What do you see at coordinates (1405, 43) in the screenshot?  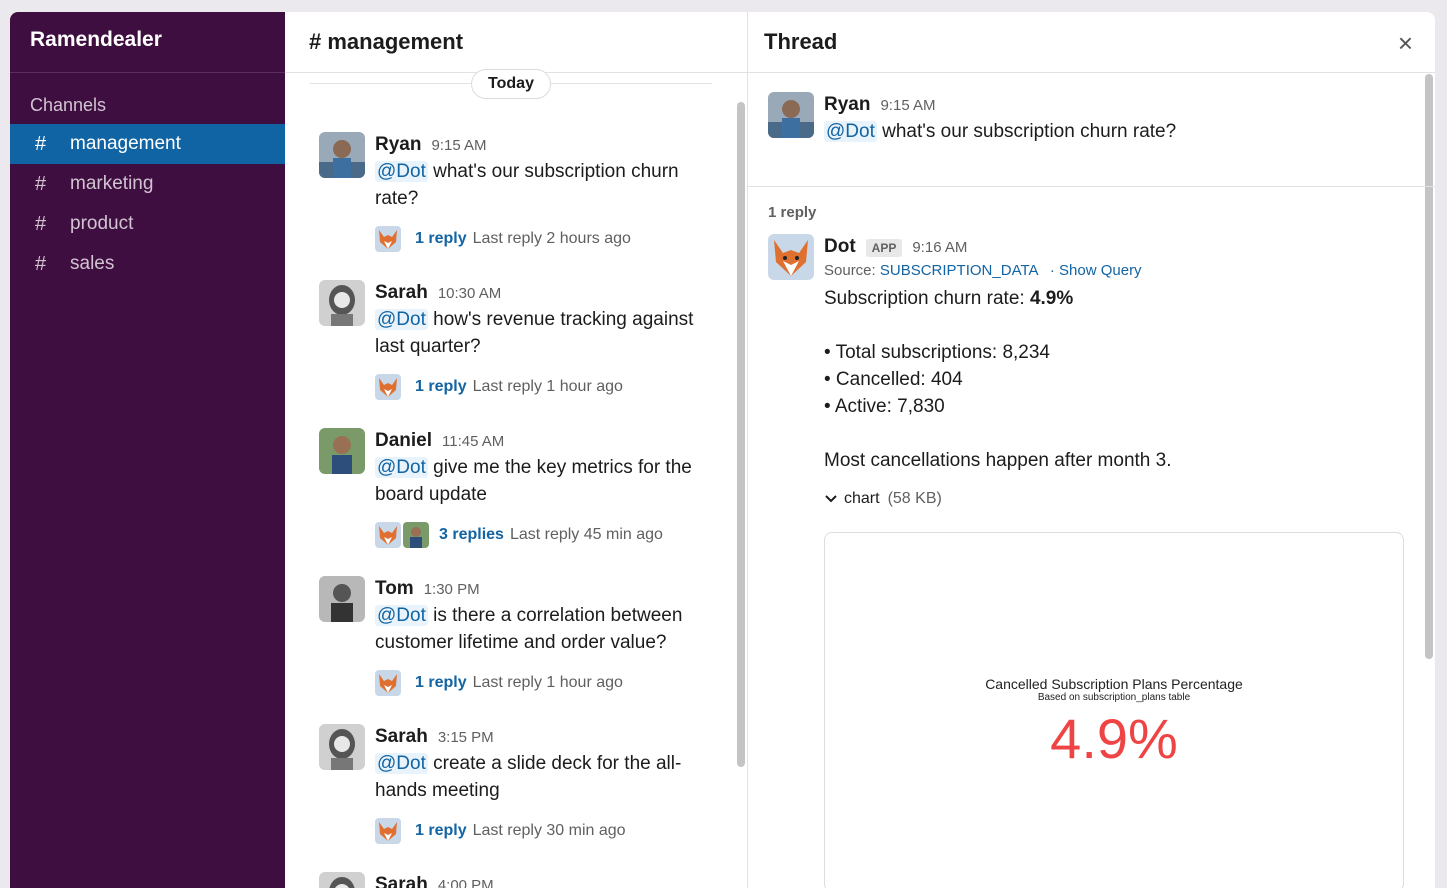 I see `close-icon: ×` at bounding box center [1405, 43].